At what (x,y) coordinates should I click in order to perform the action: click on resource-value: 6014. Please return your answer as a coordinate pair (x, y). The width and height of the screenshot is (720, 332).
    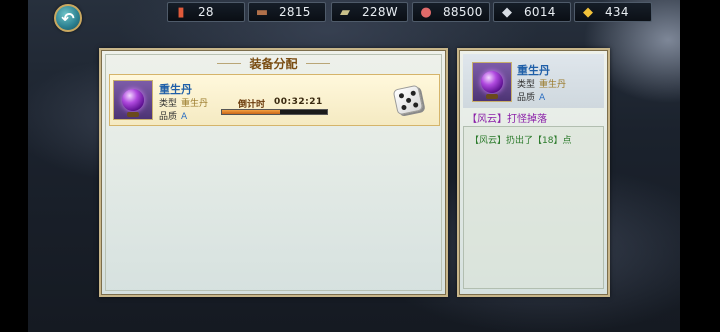
    Looking at the image, I should click on (540, 12).